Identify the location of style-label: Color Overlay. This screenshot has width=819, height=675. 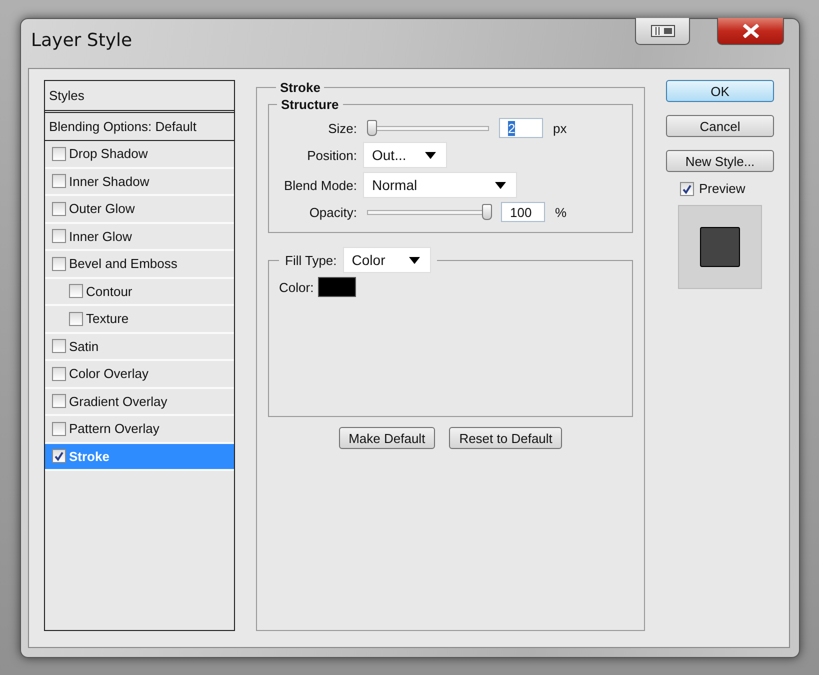
(108, 374).